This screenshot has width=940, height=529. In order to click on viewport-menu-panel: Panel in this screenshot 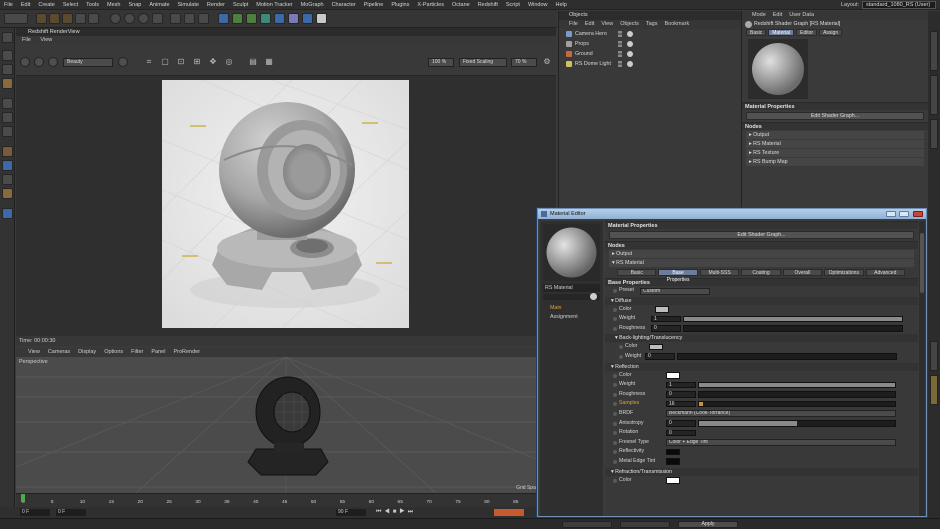, I will do `click(158, 352)`.